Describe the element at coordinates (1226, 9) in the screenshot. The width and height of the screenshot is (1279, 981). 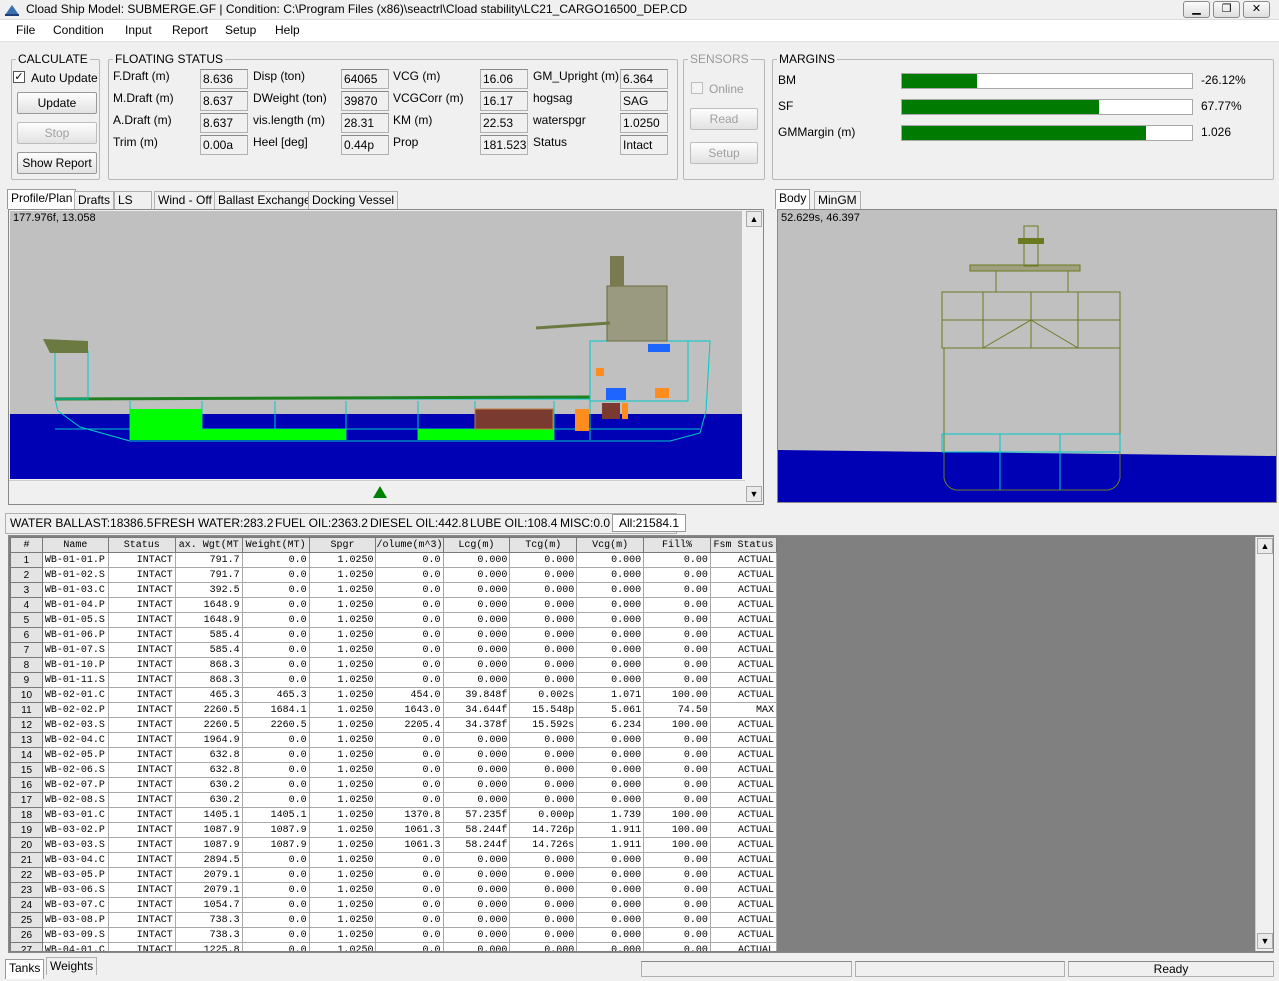
I see `maximize-button: ❐` at that location.